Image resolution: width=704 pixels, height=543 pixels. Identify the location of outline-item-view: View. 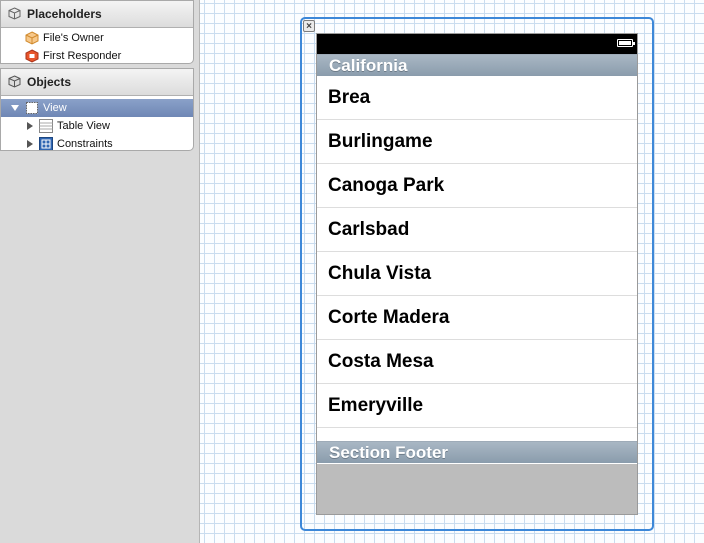
(97, 108).